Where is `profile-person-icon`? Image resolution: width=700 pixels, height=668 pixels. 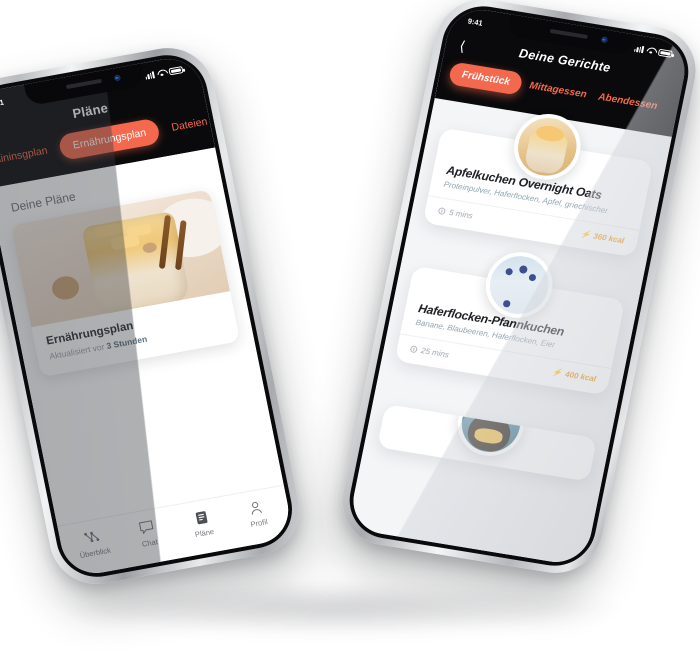
profile-person-icon is located at coordinates (256, 507).